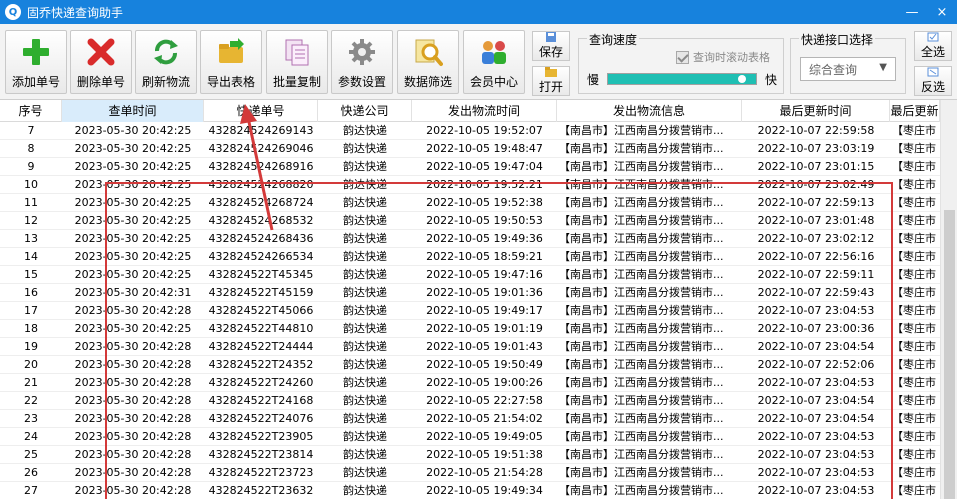 This screenshot has height=499, width=957. Describe the element at coordinates (261, 436) in the screenshot. I see `cell-col-tracking-number: 432824522T23905` at that location.